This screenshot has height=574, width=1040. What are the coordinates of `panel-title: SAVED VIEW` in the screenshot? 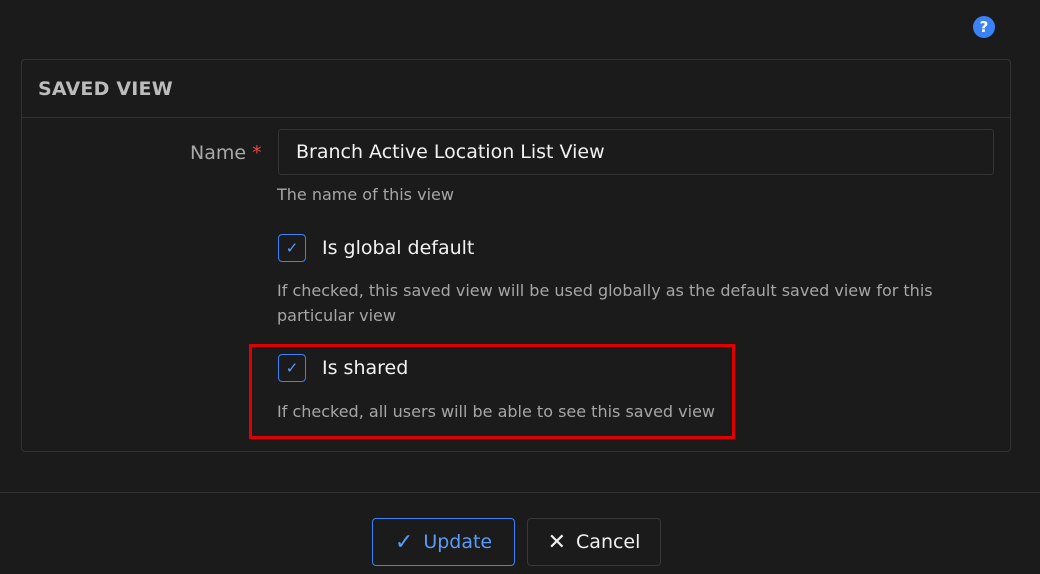 It's located at (105, 88).